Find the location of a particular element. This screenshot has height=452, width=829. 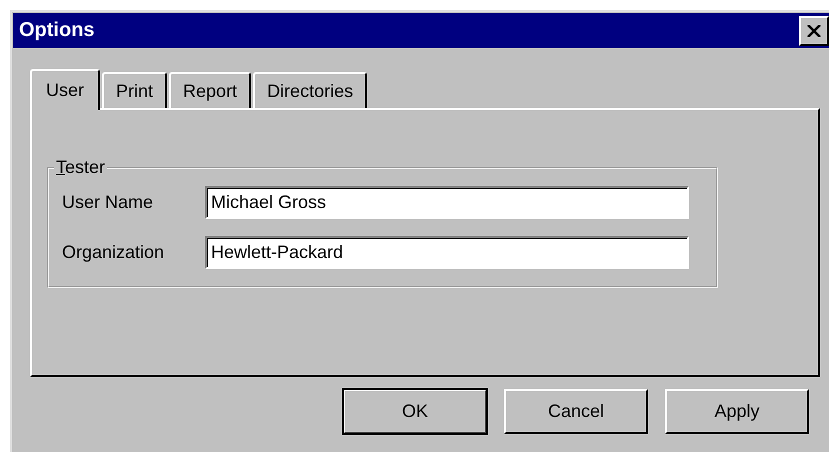

close-button is located at coordinates (814, 31).